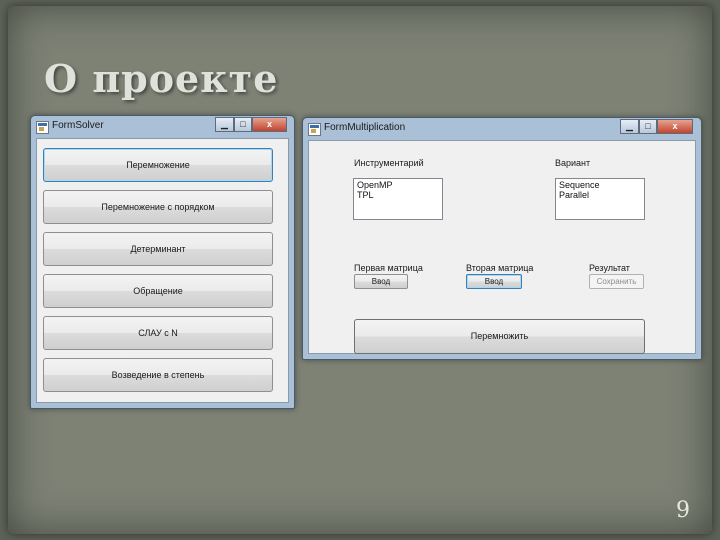  I want to click on first-matrix-label: Первая матрица, so click(388, 268).